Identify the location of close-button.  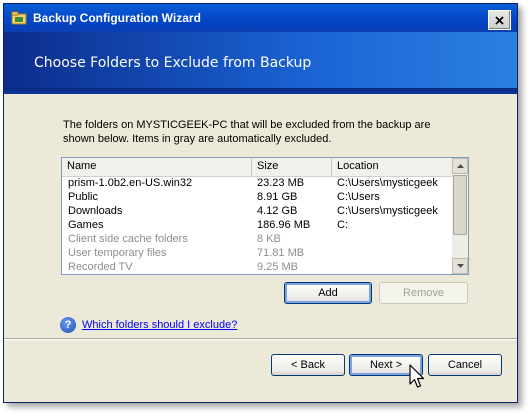
(499, 20).